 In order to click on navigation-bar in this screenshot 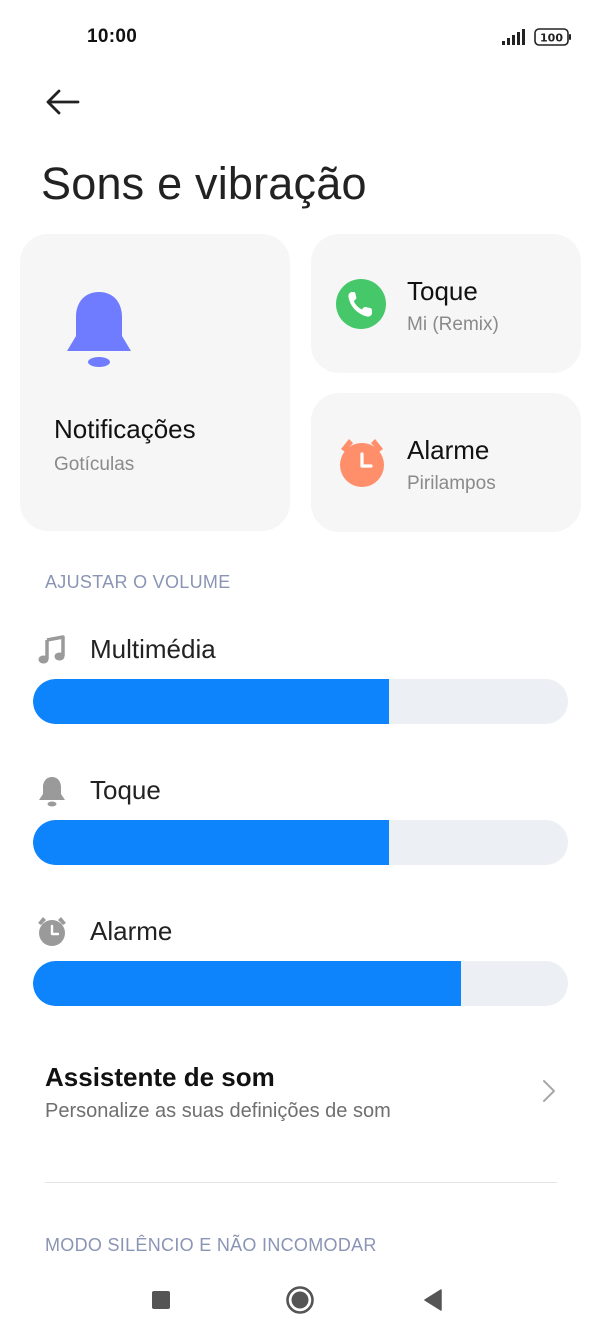, I will do `click(300, 1298)`.